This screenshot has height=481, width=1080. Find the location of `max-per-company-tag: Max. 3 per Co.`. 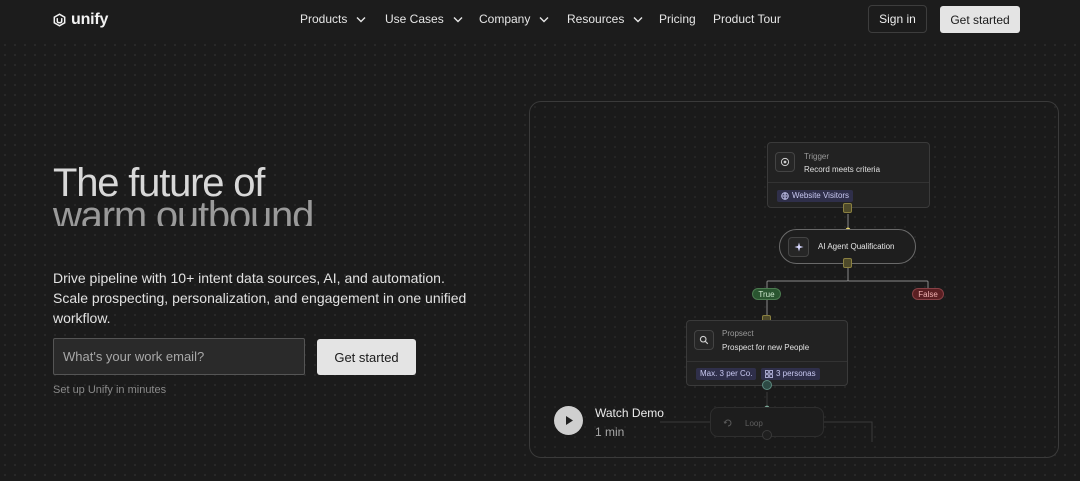

max-per-company-tag: Max. 3 per Co. is located at coordinates (726, 374).